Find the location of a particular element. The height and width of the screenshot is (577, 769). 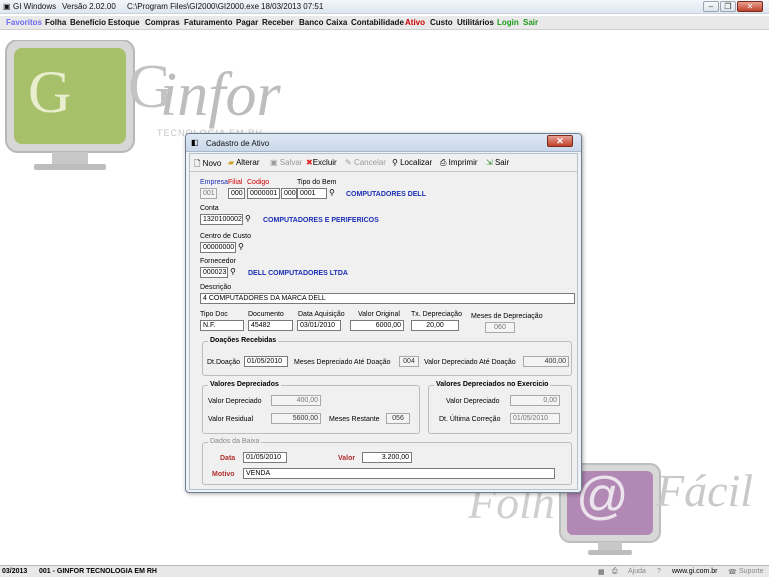

centro-custo-field: 00000000 is located at coordinates (218, 247).